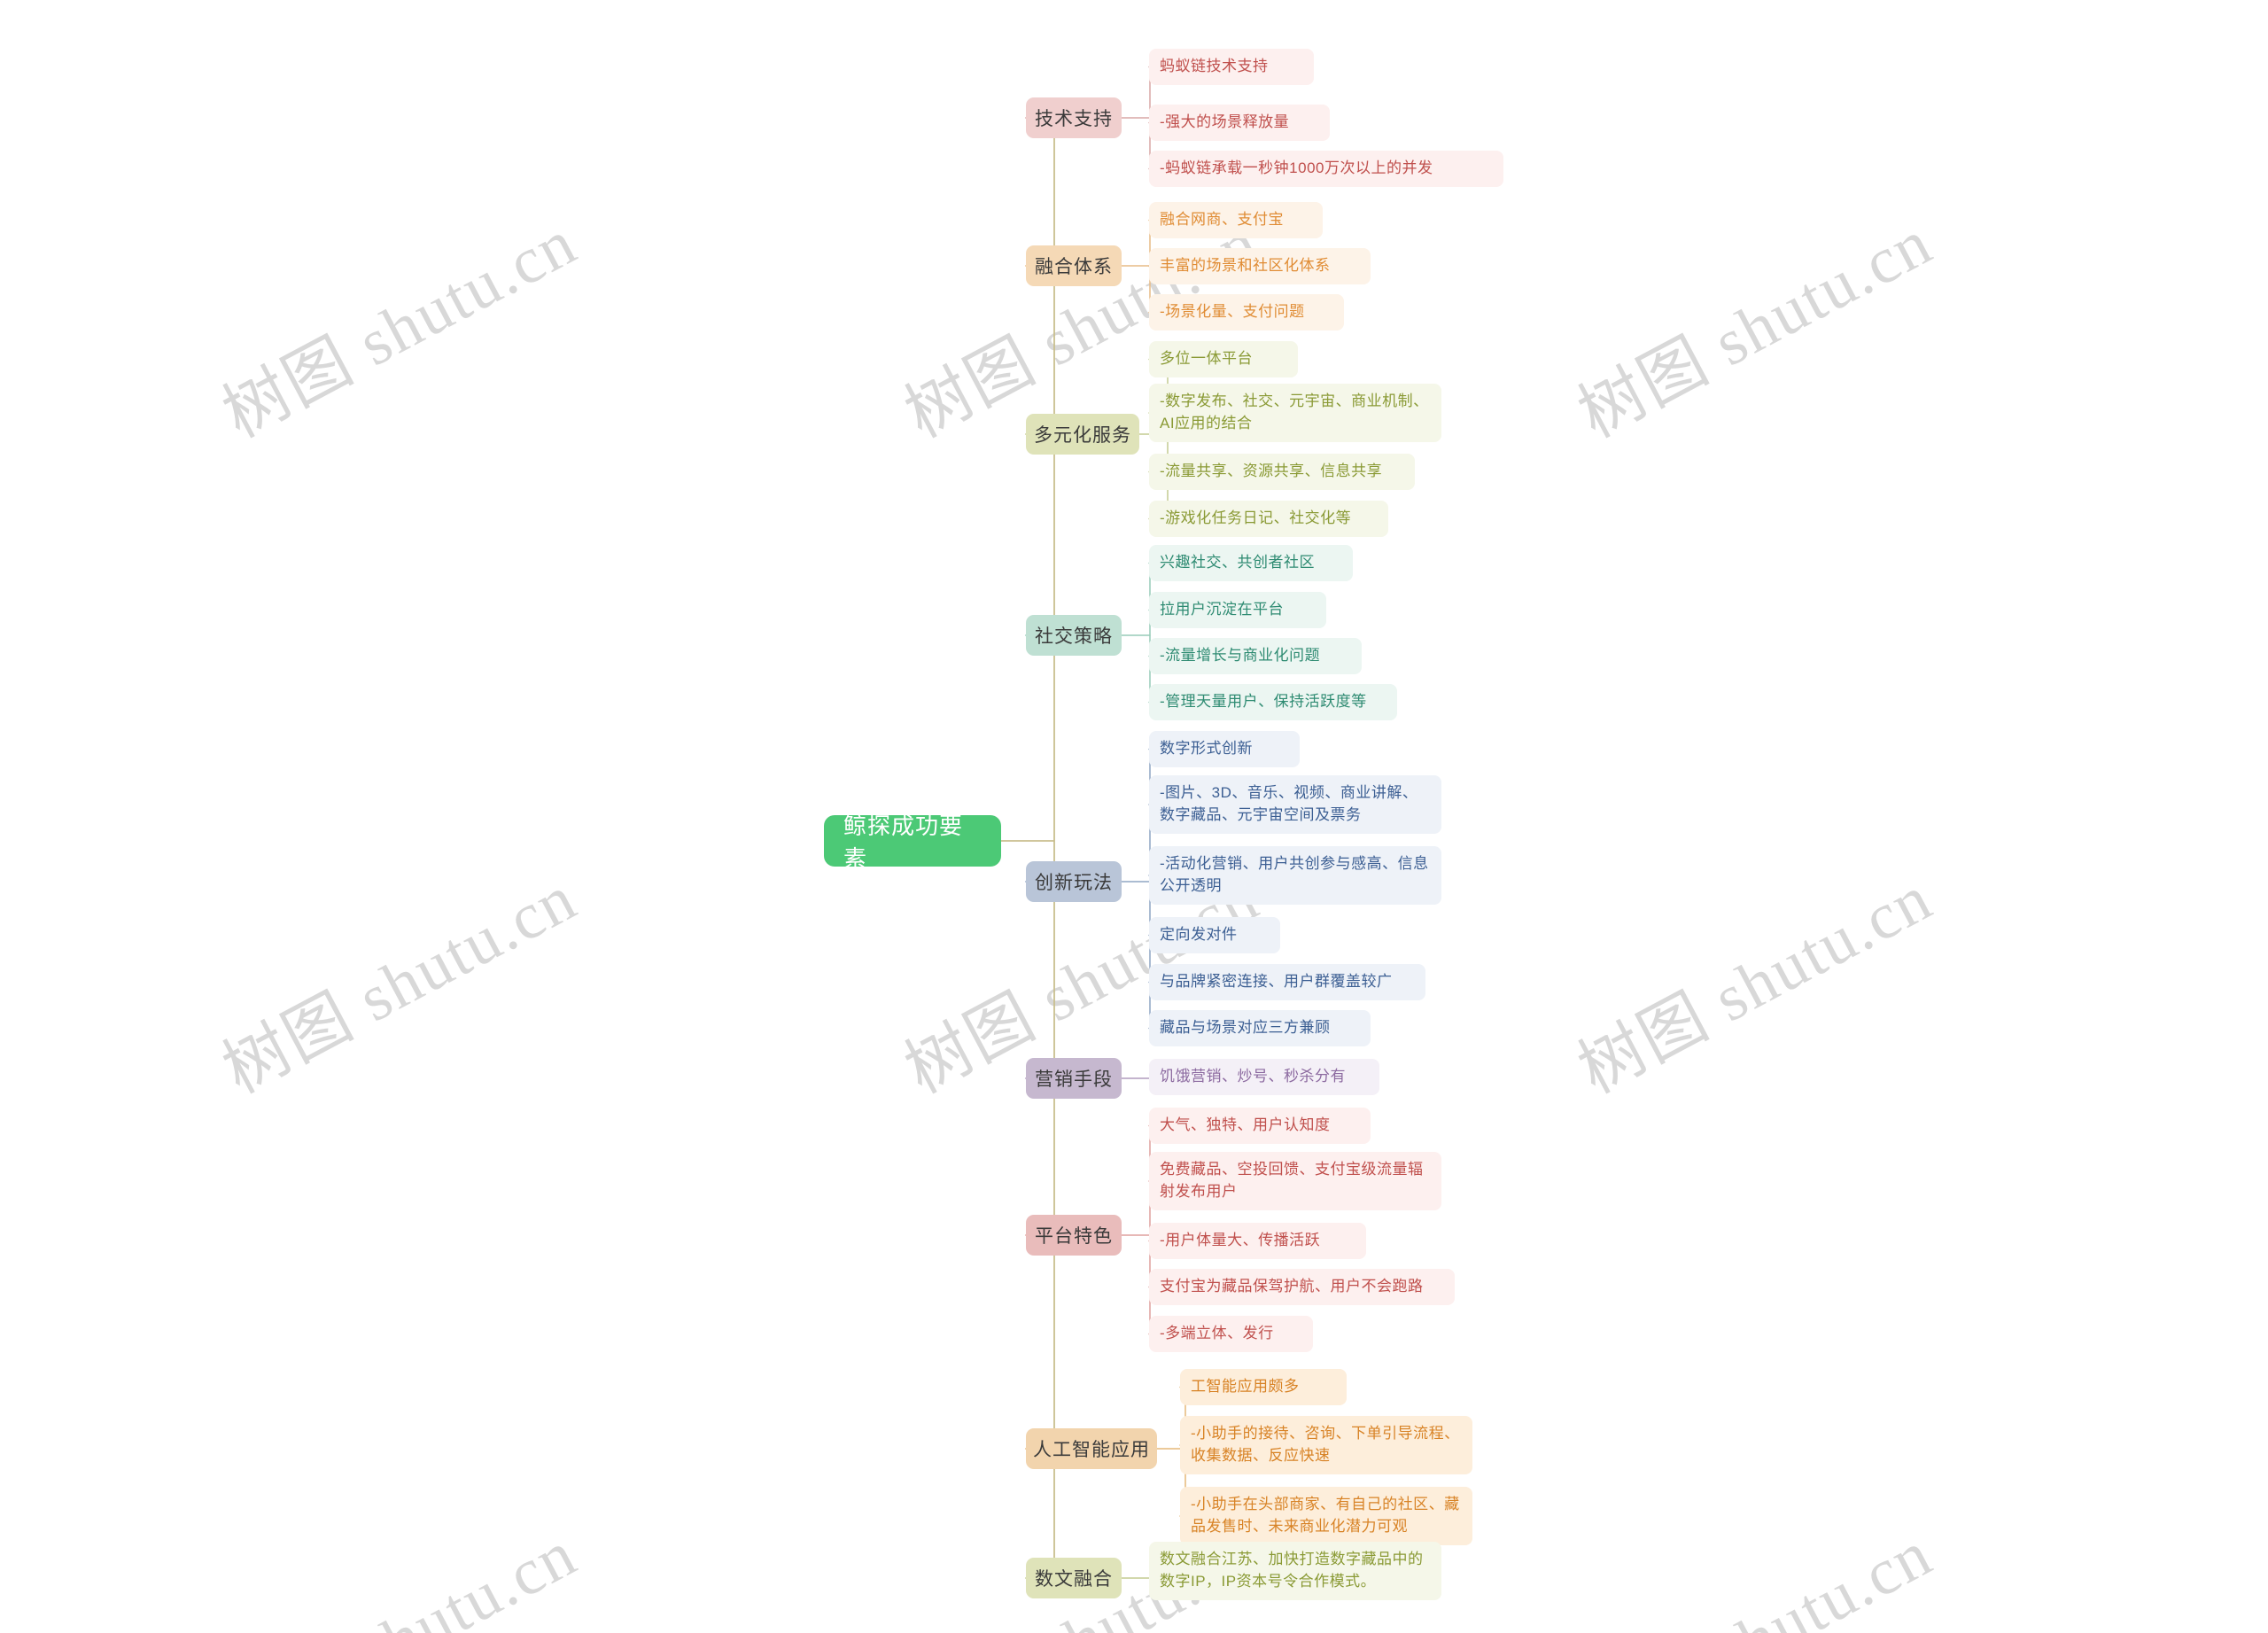  Describe the element at coordinates (1263, 702) in the screenshot. I see `leaf-node-label: -管理天量用户、保持活跃度等` at that location.